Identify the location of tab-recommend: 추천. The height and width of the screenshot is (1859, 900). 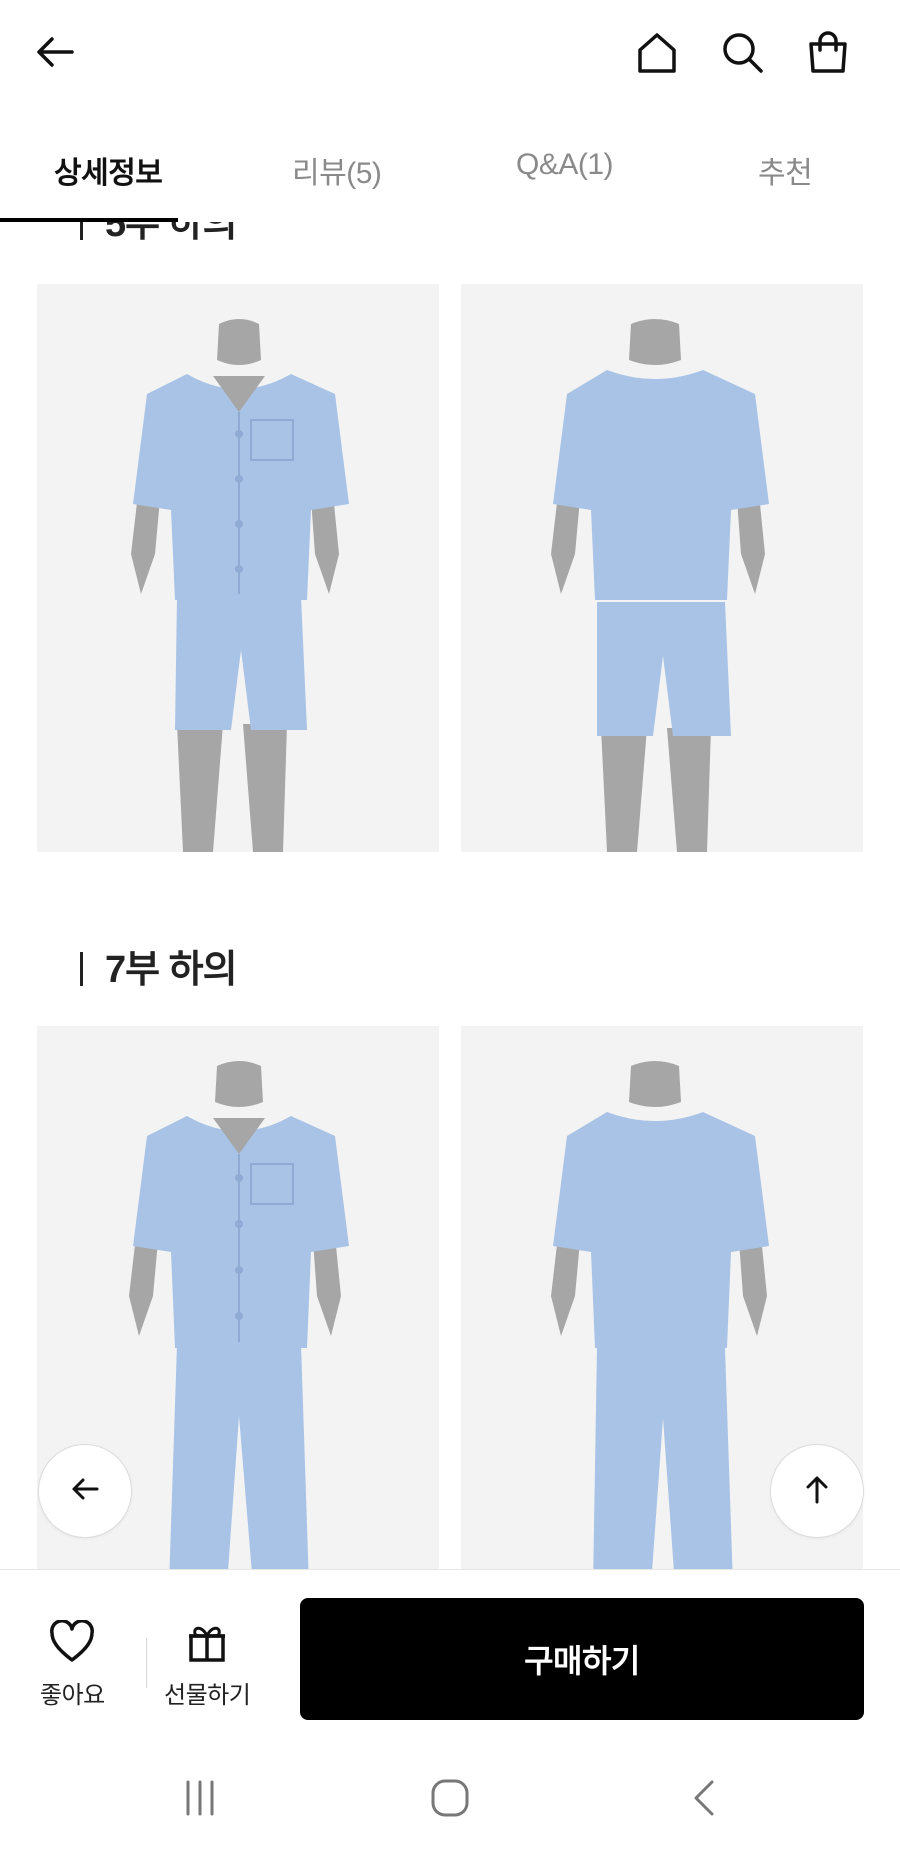
(785, 170).